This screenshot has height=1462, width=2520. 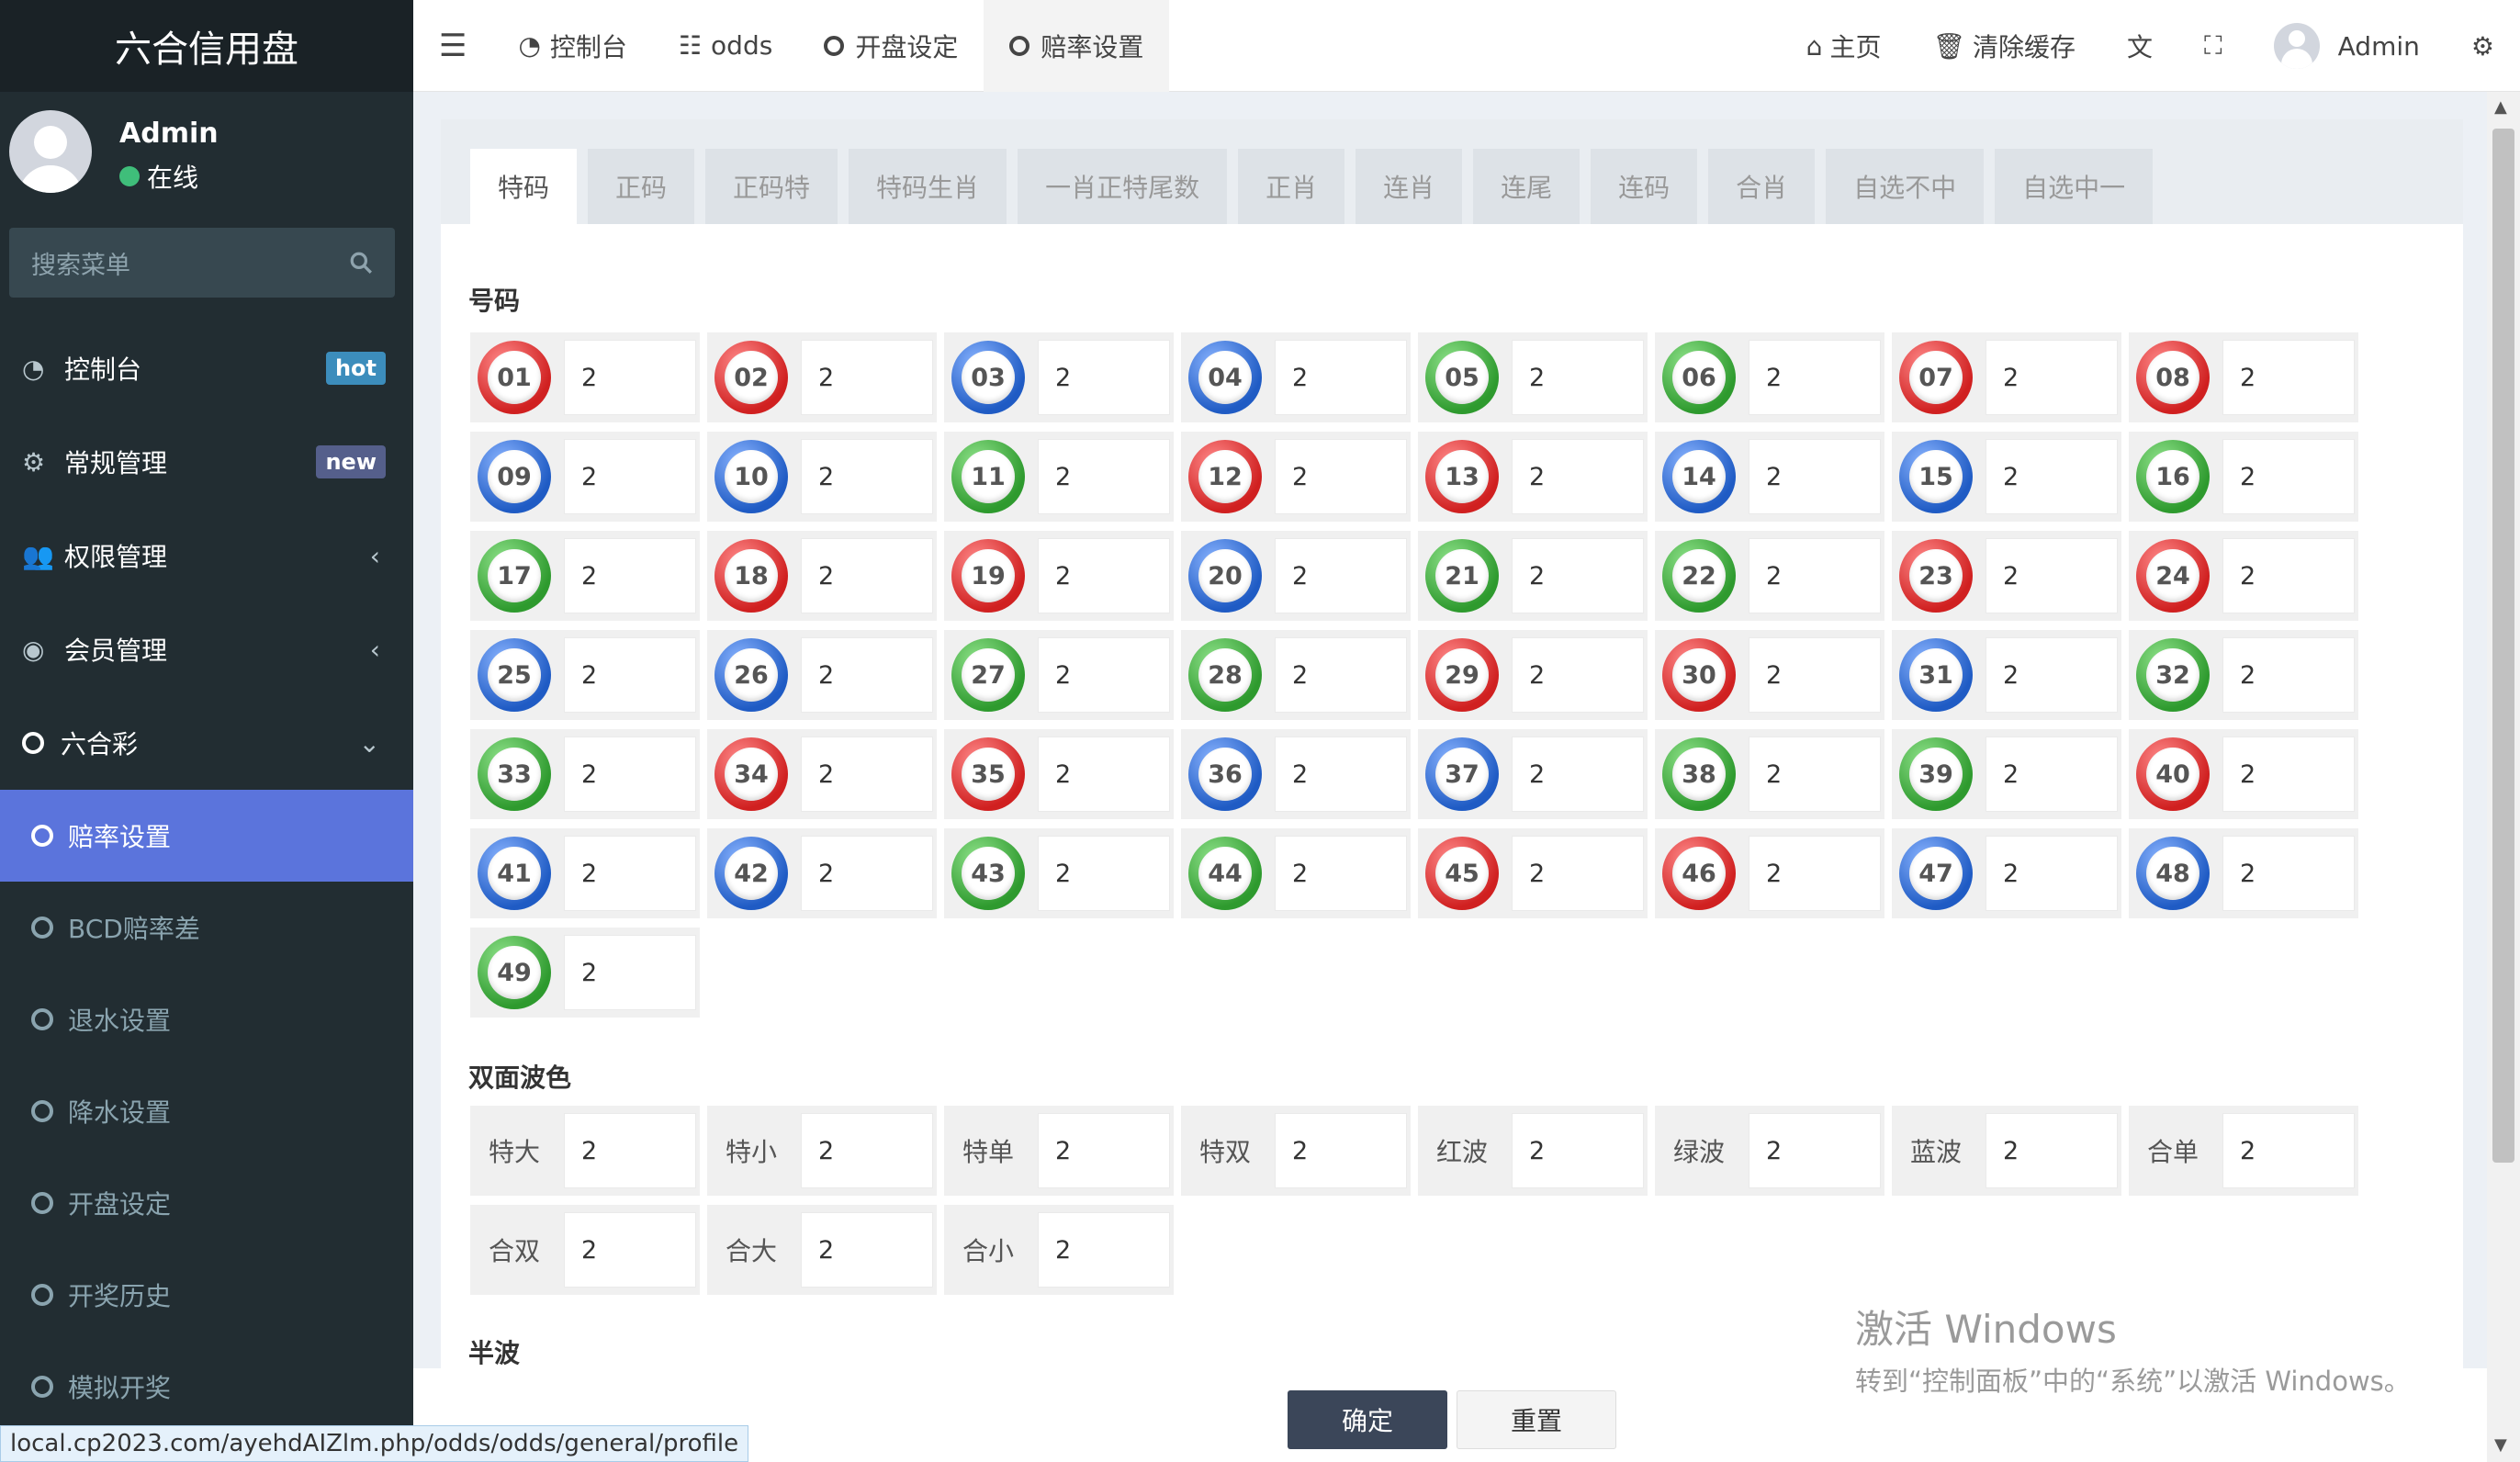 I want to click on user-menu: Admin, so click(x=2347, y=46).